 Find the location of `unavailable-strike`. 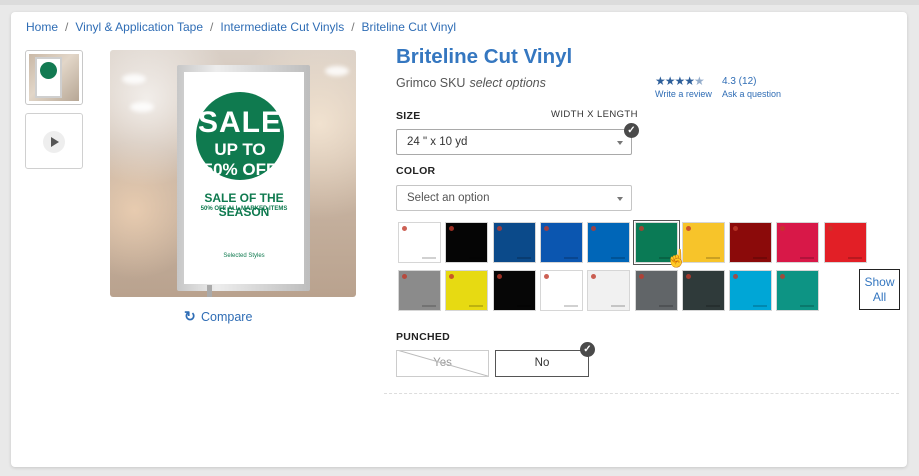

unavailable-strike is located at coordinates (442, 363).